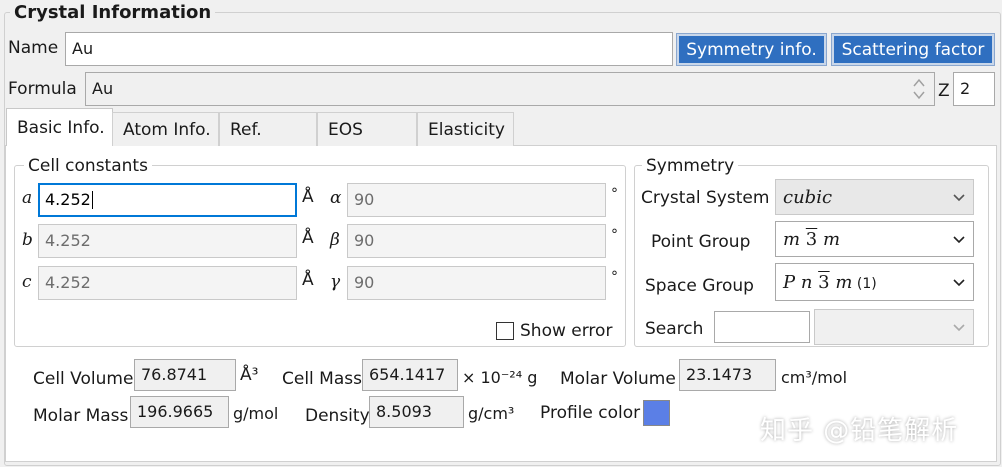 Image resolution: width=1002 pixels, height=467 pixels. What do you see at coordinates (33, 48) in the screenshot?
I see `name-label: Name` at bounding box center [33, 48].